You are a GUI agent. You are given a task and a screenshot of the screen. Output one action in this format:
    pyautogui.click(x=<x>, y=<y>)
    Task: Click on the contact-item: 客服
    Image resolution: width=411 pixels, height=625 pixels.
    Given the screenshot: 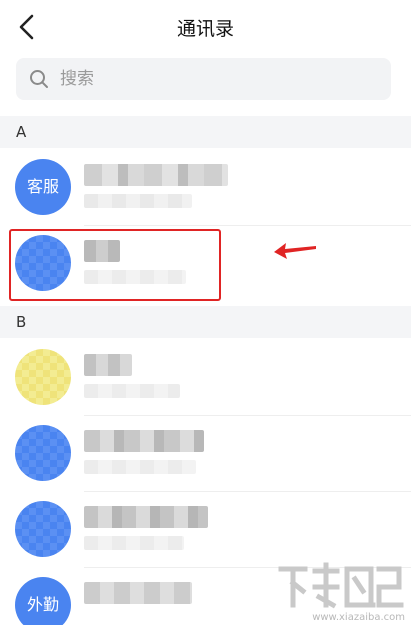 What is the action you would take?
    pyautogui.click(x=205, y=188)
    